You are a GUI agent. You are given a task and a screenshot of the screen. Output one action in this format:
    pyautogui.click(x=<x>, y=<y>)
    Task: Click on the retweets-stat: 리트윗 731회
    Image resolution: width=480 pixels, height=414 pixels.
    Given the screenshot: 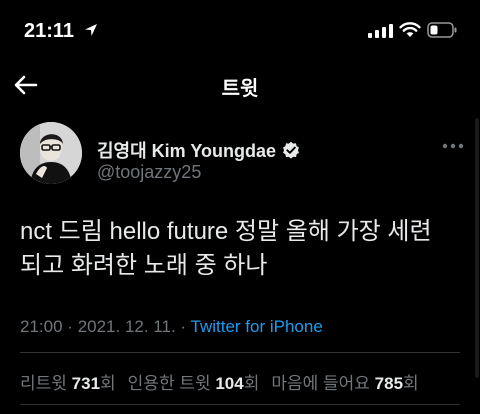 What is the action you would take?
    pyautogui.click(x=68, y=383)
    